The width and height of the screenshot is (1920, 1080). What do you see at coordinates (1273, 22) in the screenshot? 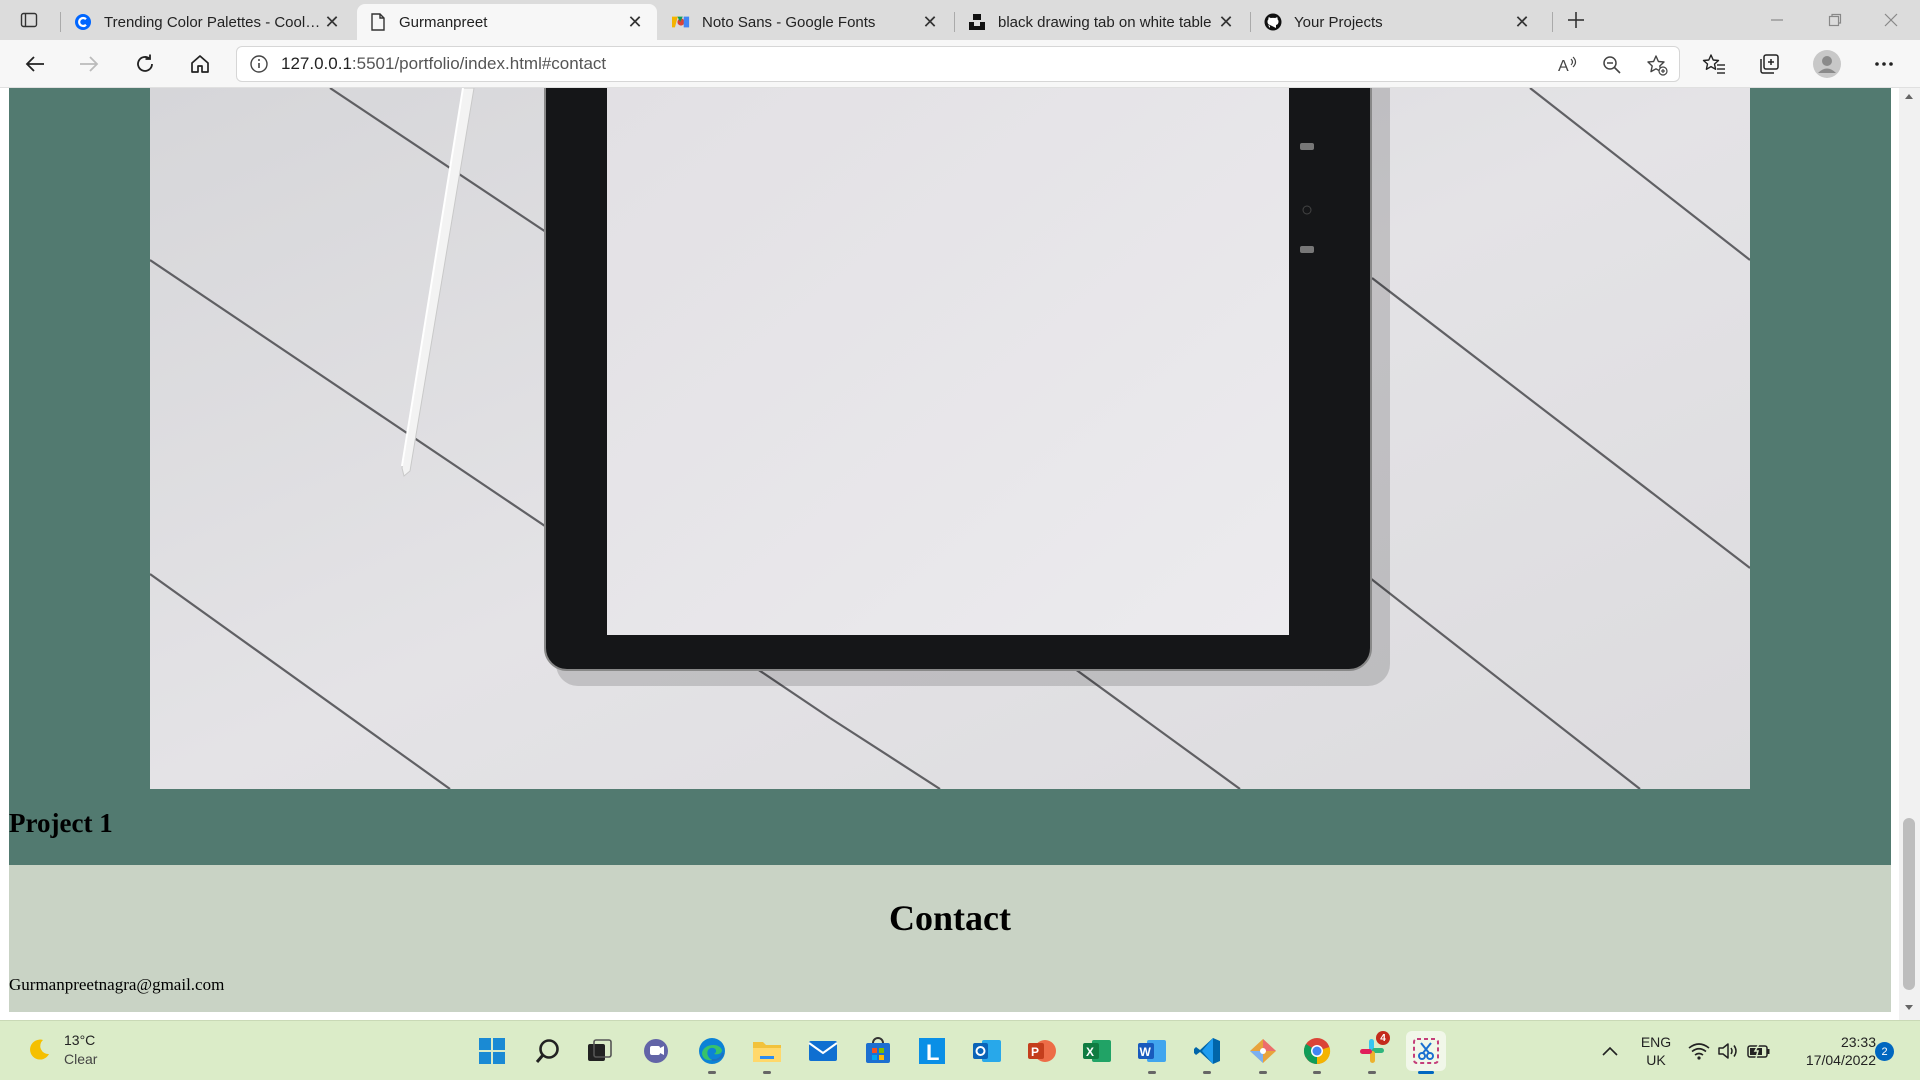
I see `github-icon` at bounding box center [1273, 22].